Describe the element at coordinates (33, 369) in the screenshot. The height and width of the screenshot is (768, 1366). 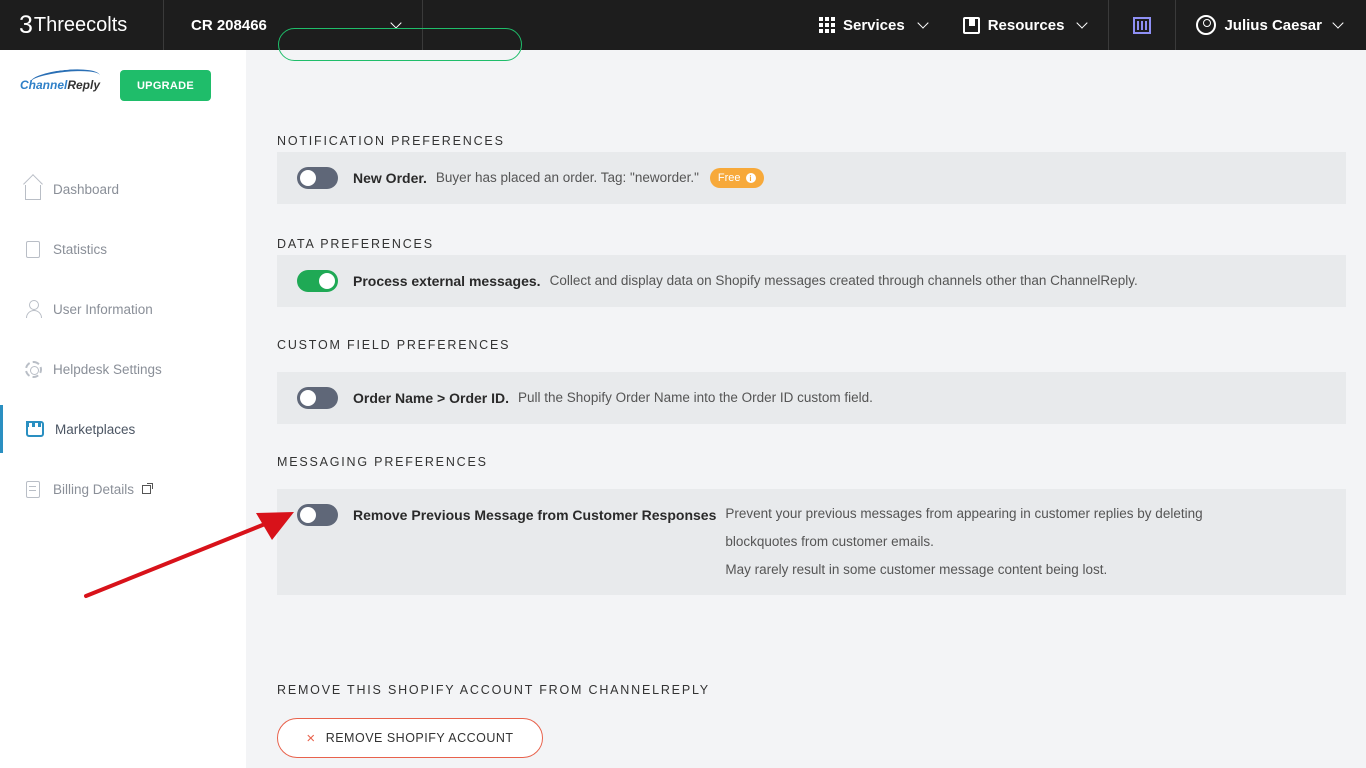
I see `gear-icon` at that location.